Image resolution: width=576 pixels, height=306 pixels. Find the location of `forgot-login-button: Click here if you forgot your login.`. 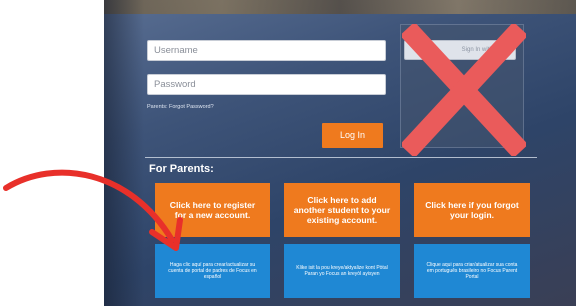

forgot-login-button: Click here if you forgot your login. is located at coordinates (472, 210).